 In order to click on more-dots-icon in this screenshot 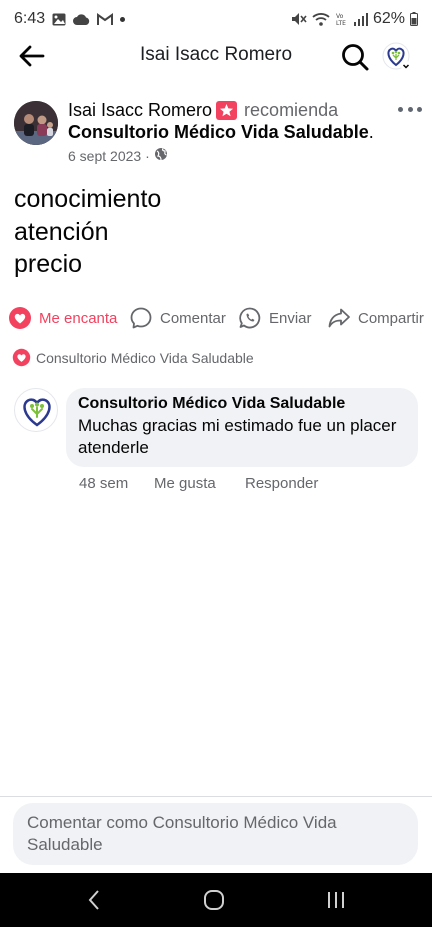, I will do `click(400, 109)`.